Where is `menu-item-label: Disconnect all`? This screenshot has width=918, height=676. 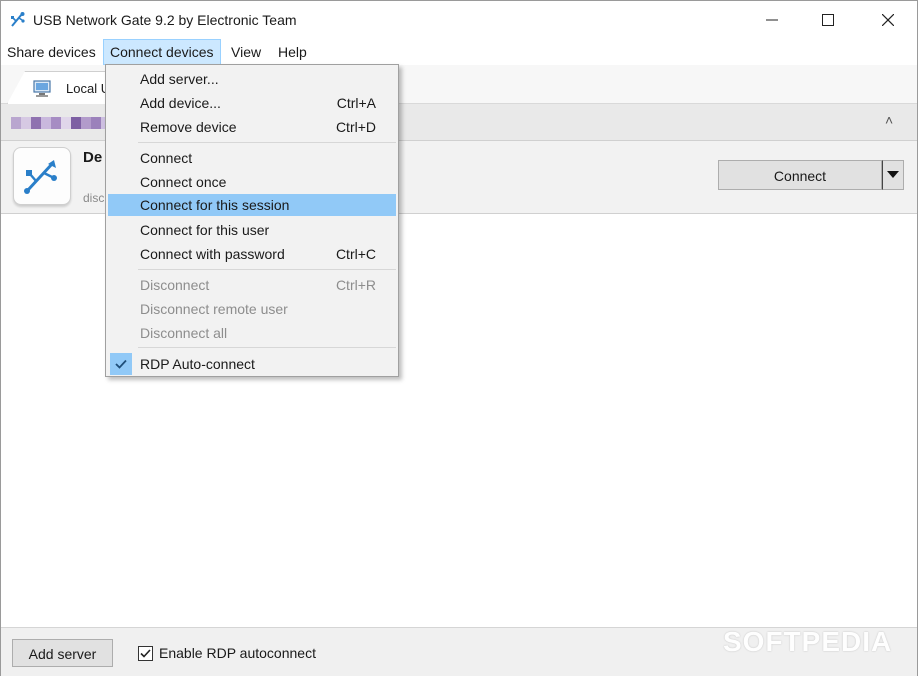 menu-item-label: Disconnect all is located at coordinates (184, 333).